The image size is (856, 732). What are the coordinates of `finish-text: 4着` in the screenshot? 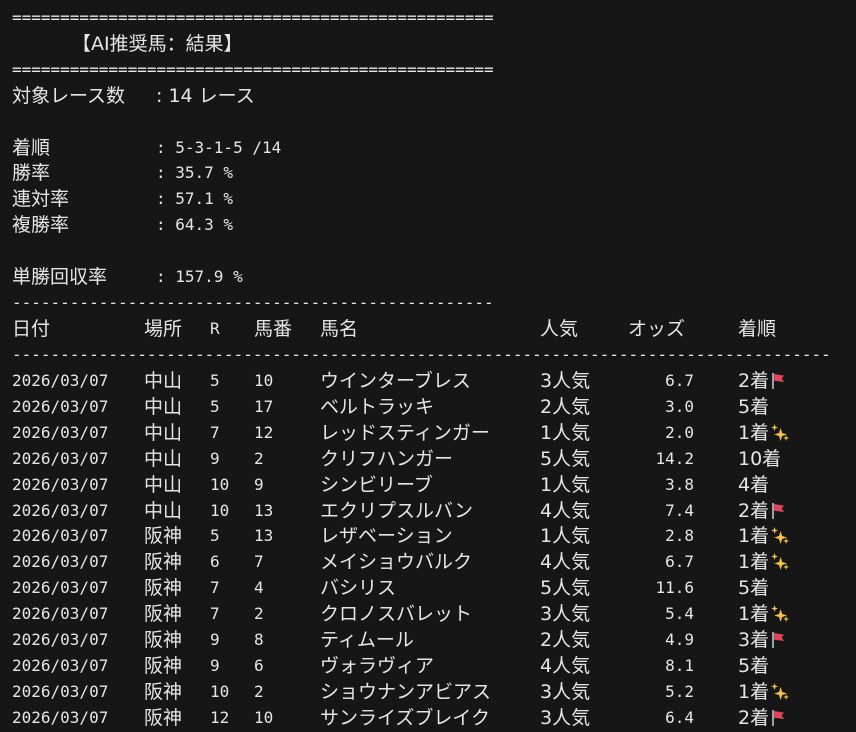 It's located at (754, 485).